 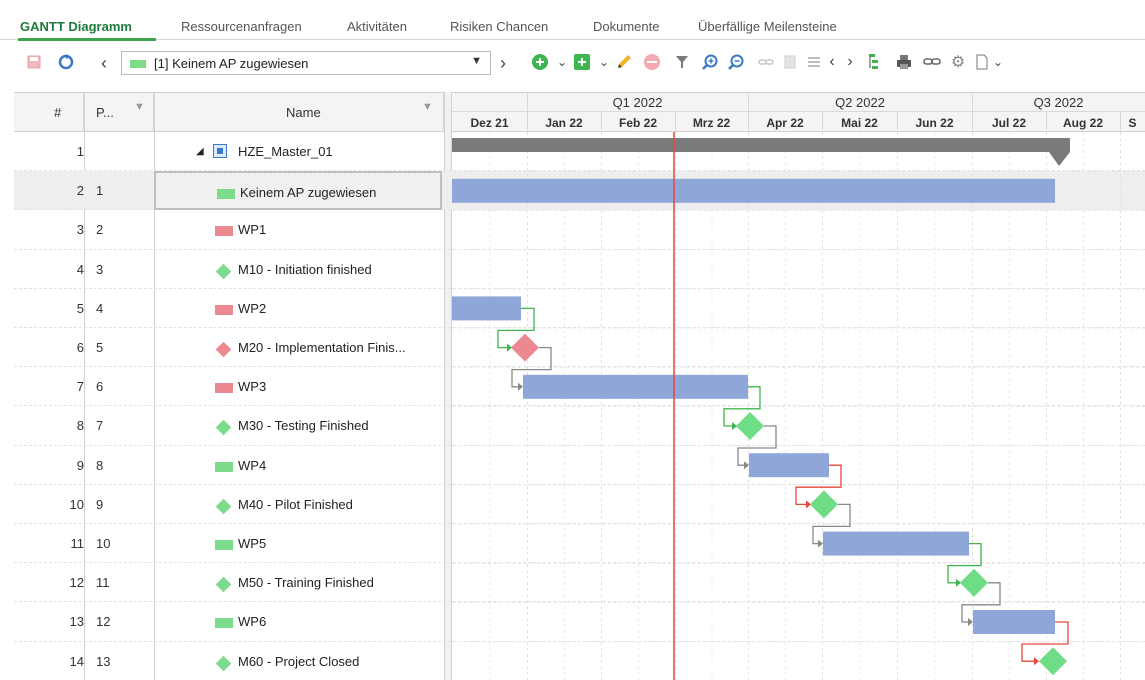 I want to click on name-cell: ◢ HZE_Master_01, so click(x=298, y=151).